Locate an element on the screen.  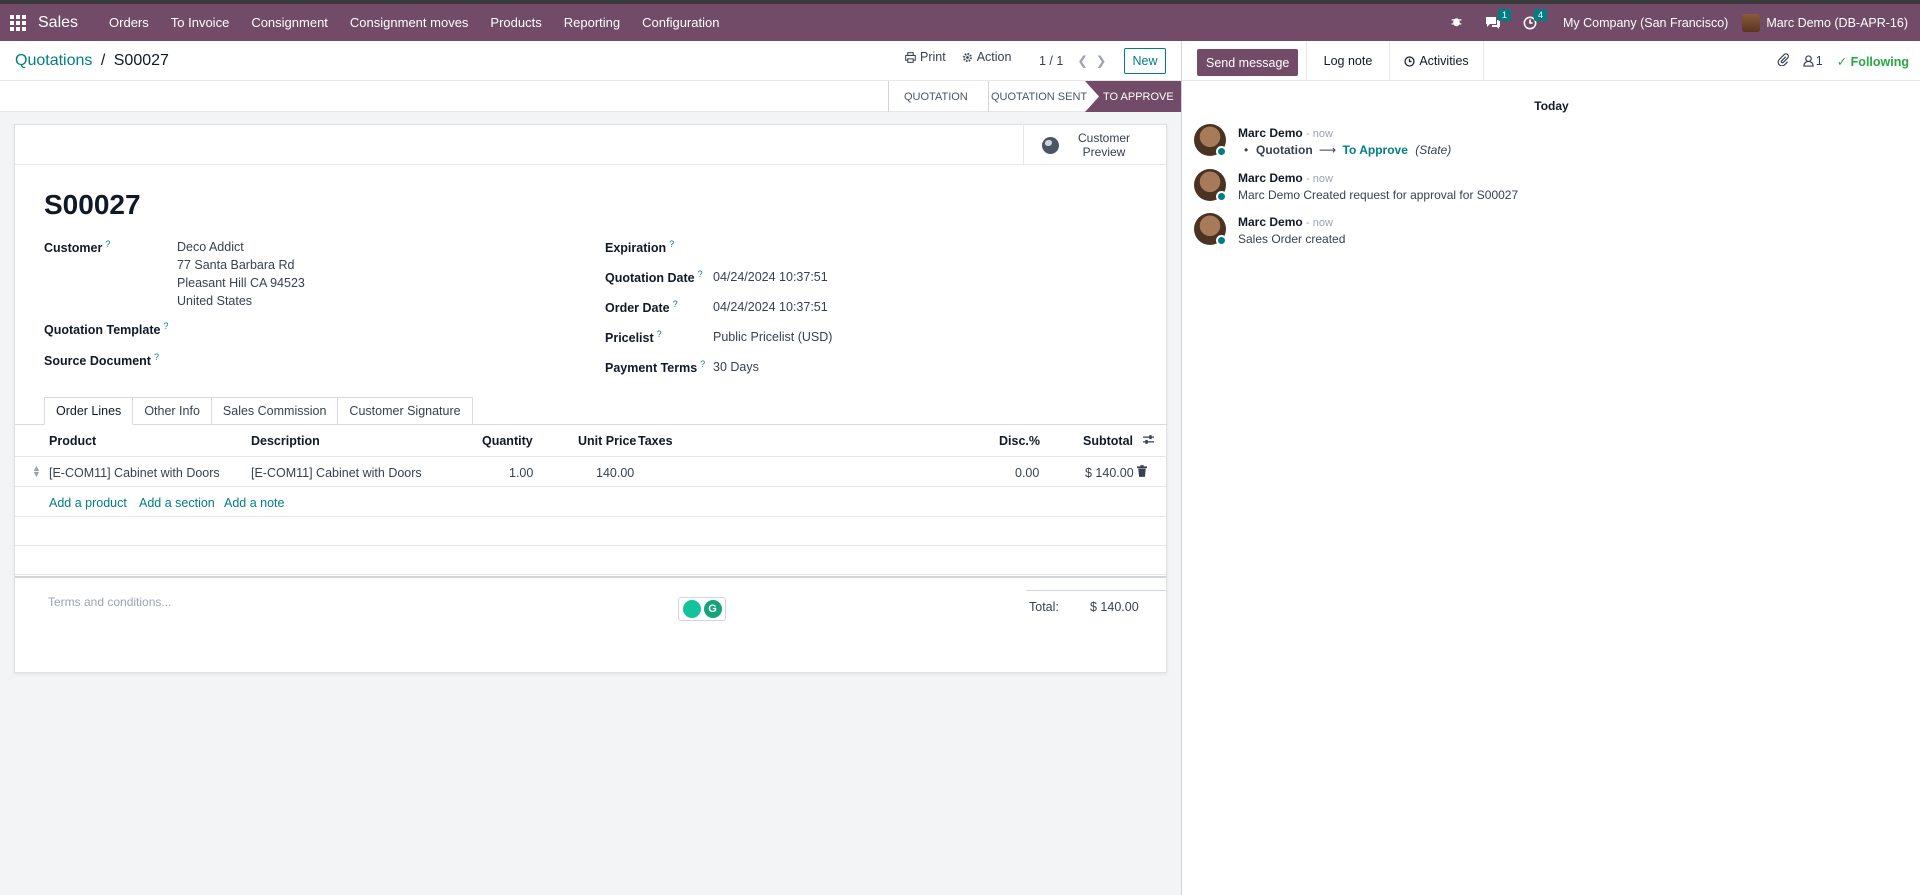
column-description: Description is located at coordinates (285, 441).